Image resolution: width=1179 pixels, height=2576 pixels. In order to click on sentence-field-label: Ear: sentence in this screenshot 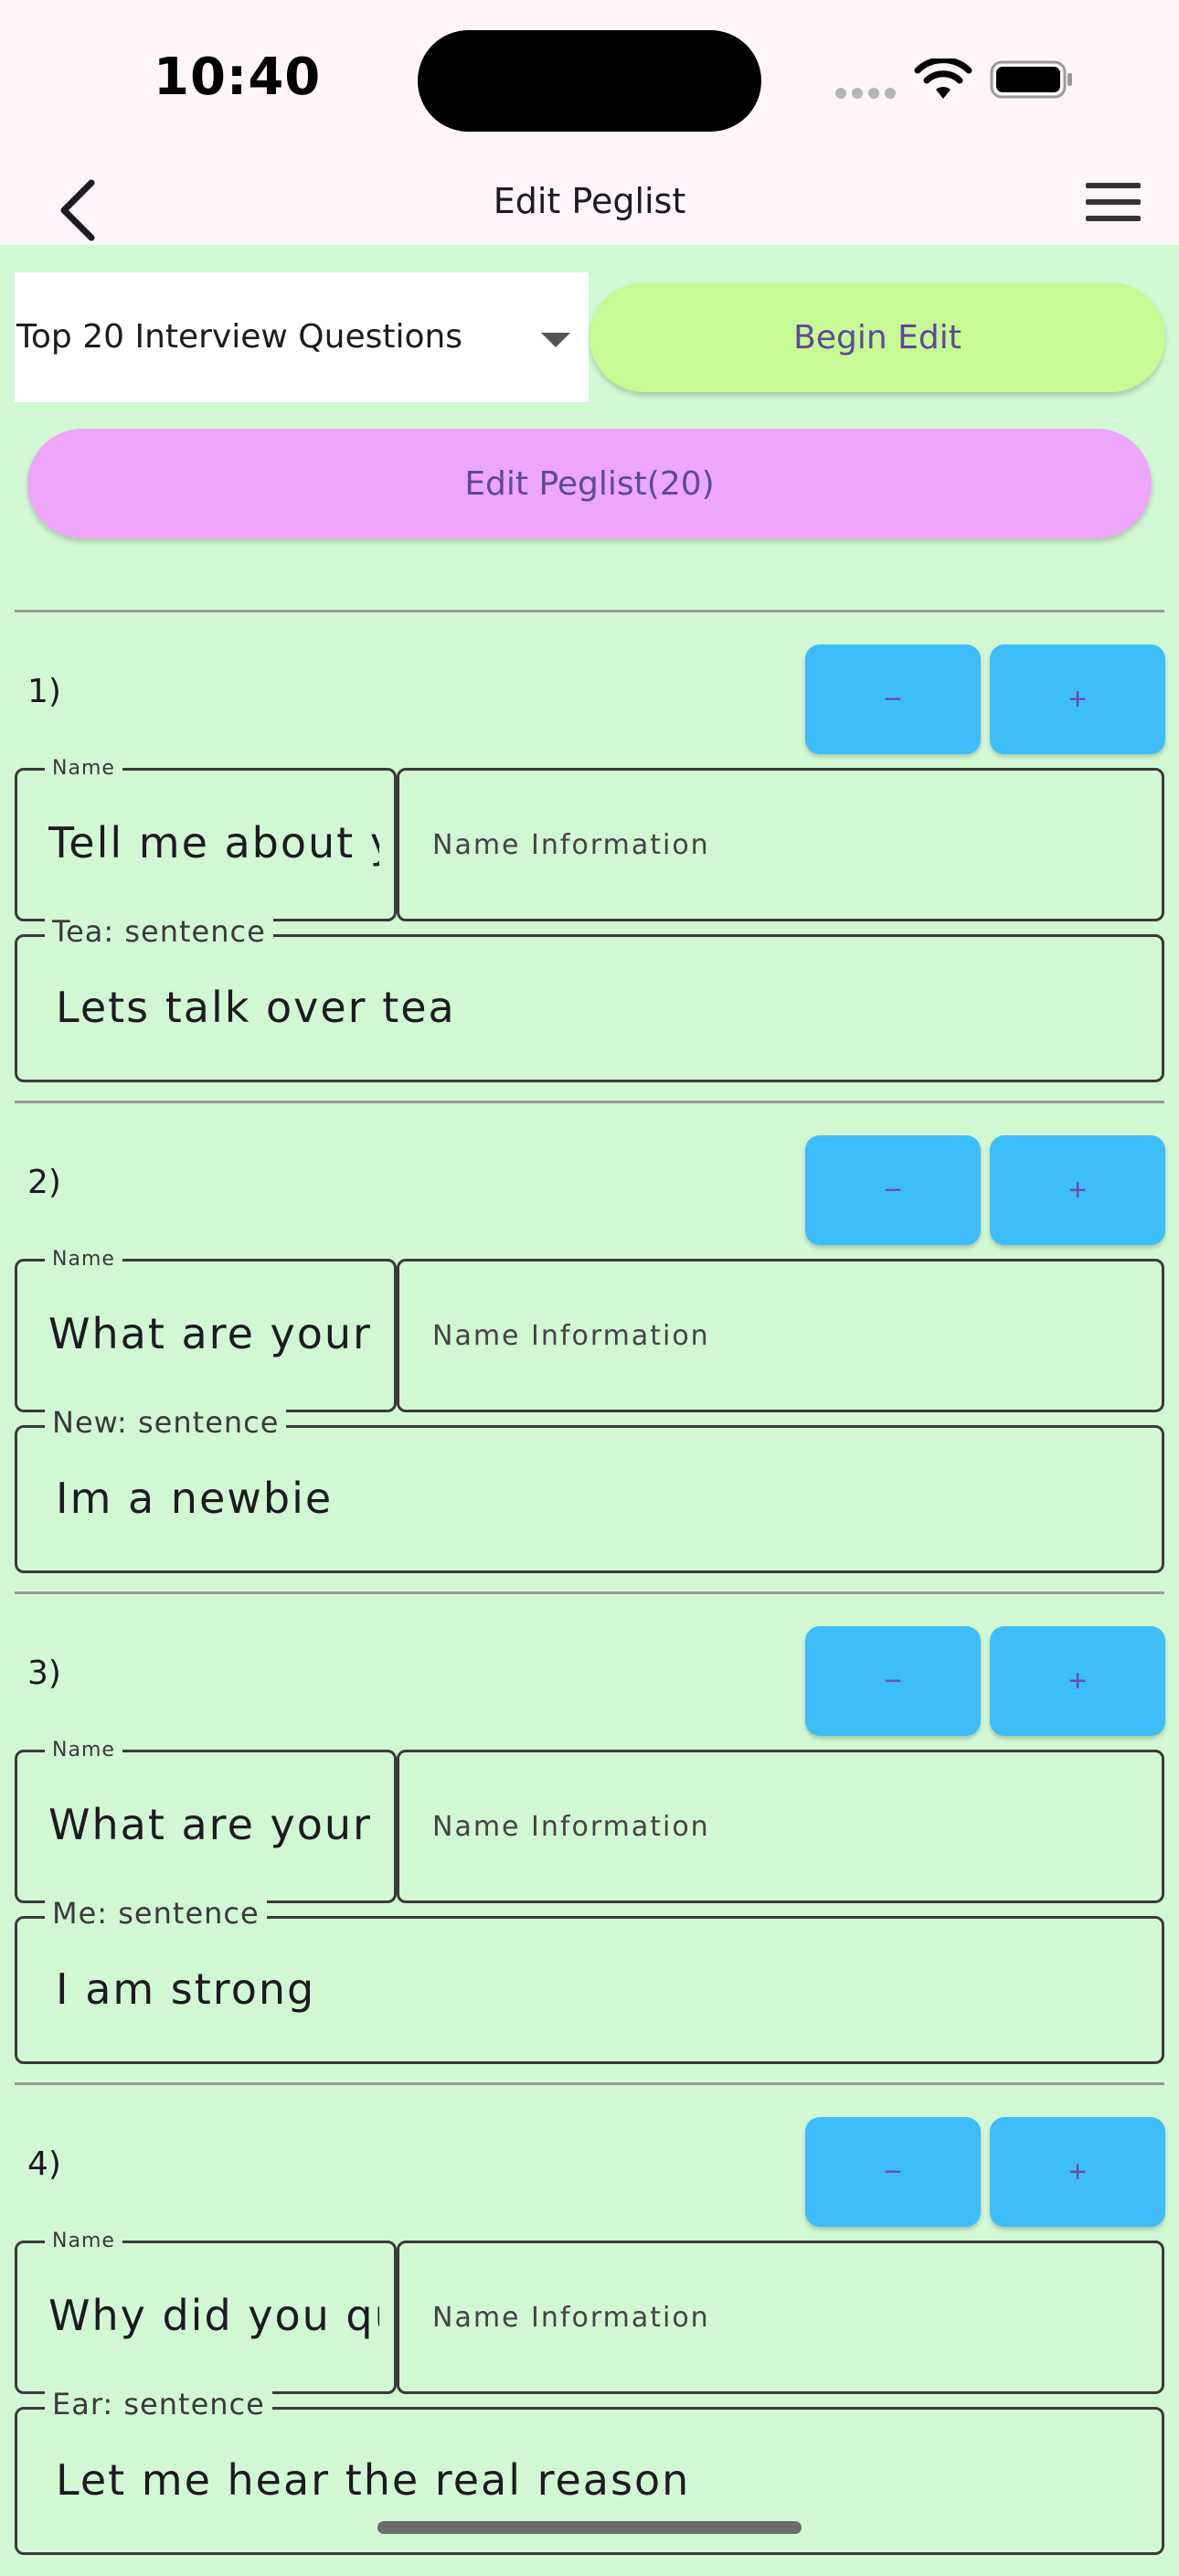, I will do `click(158, 2404)`.